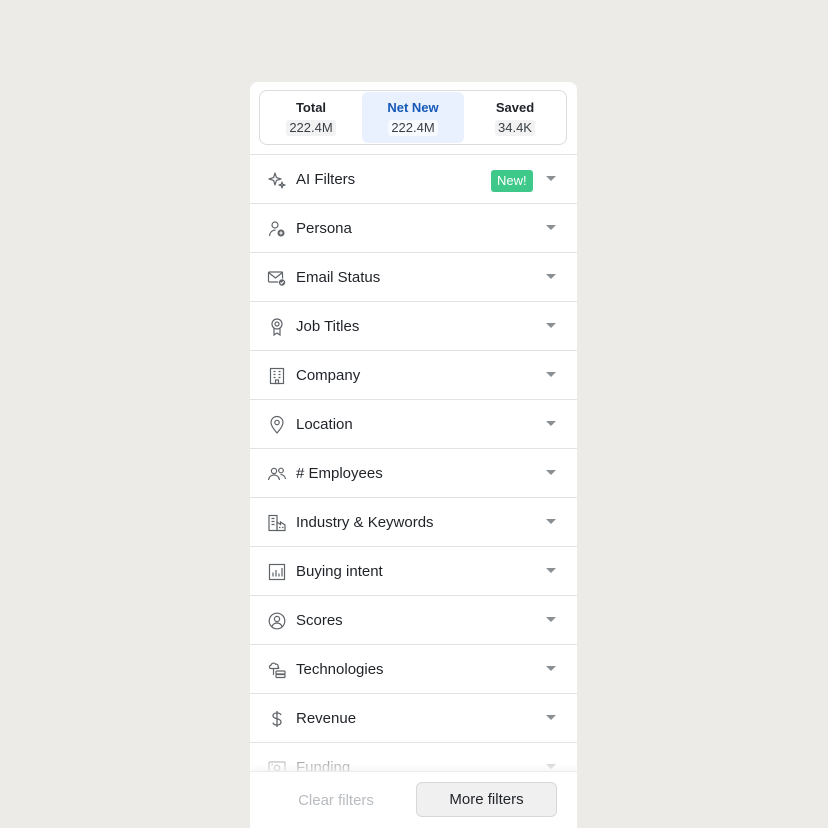 Image resolution: width=828 pixels, height=828 pixels. What do you see at coordinates (413, 669) in the screenshot?
I see `filter-technologies: Technologies` at bounding box center [413, 669].